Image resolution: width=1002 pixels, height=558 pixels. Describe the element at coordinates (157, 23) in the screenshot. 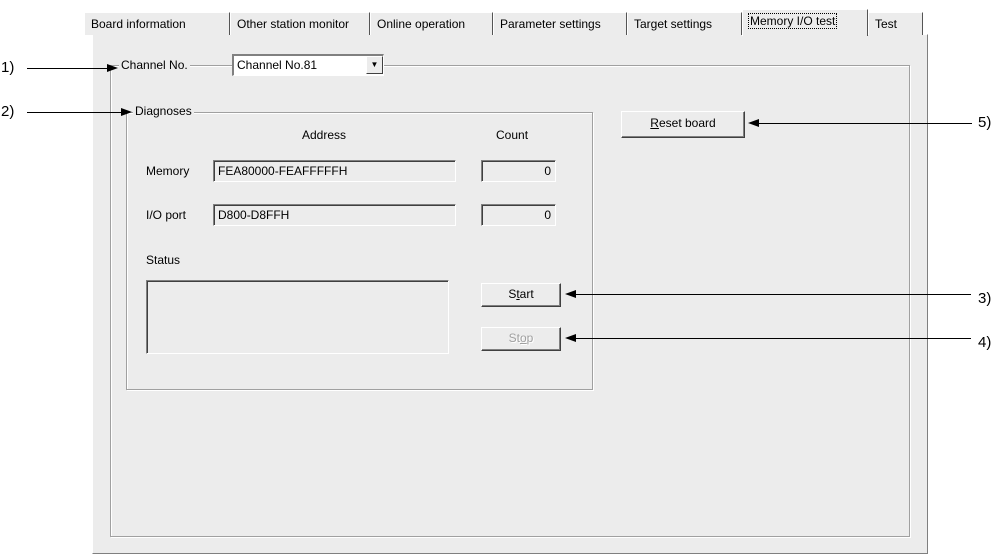

I see `tab-board-information: Board information` at that location.